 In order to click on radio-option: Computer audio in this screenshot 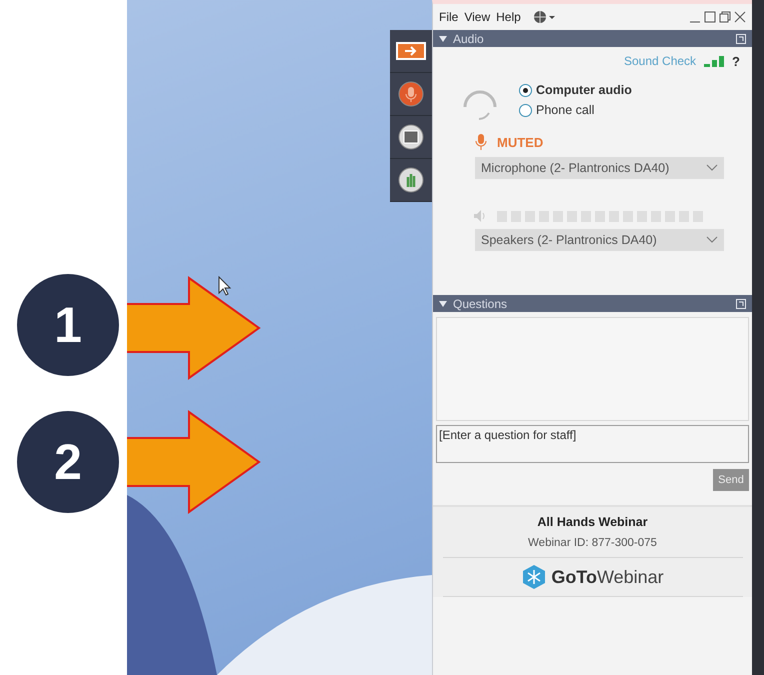, I will do `click(575, 90)`.